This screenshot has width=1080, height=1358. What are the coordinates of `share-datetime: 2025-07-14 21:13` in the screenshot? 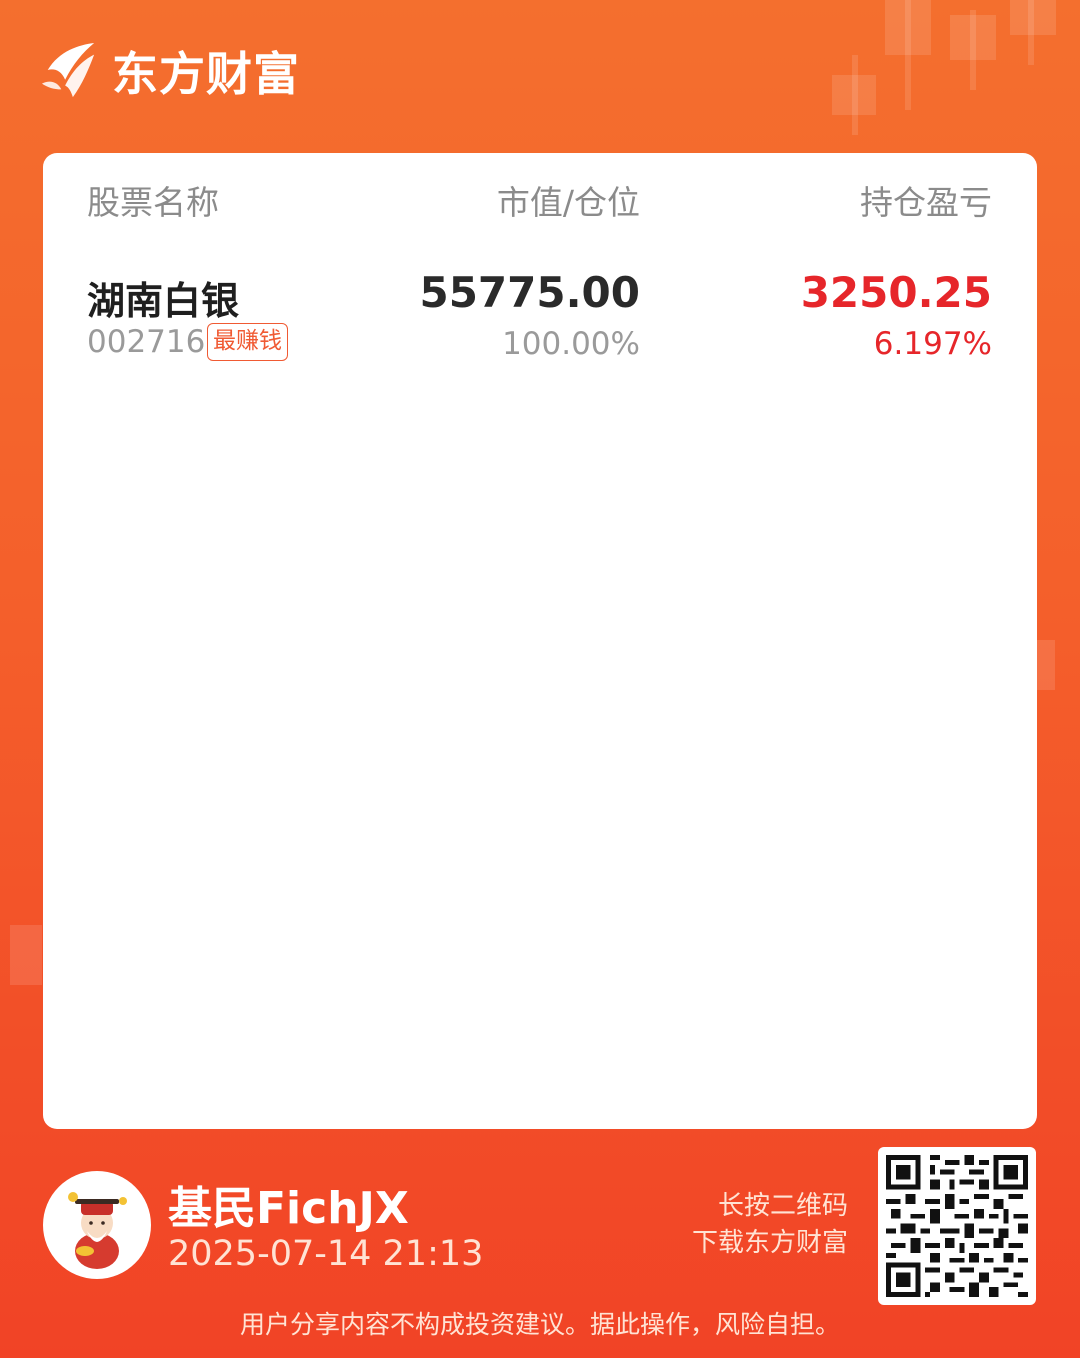 It's located at (326, 1254).